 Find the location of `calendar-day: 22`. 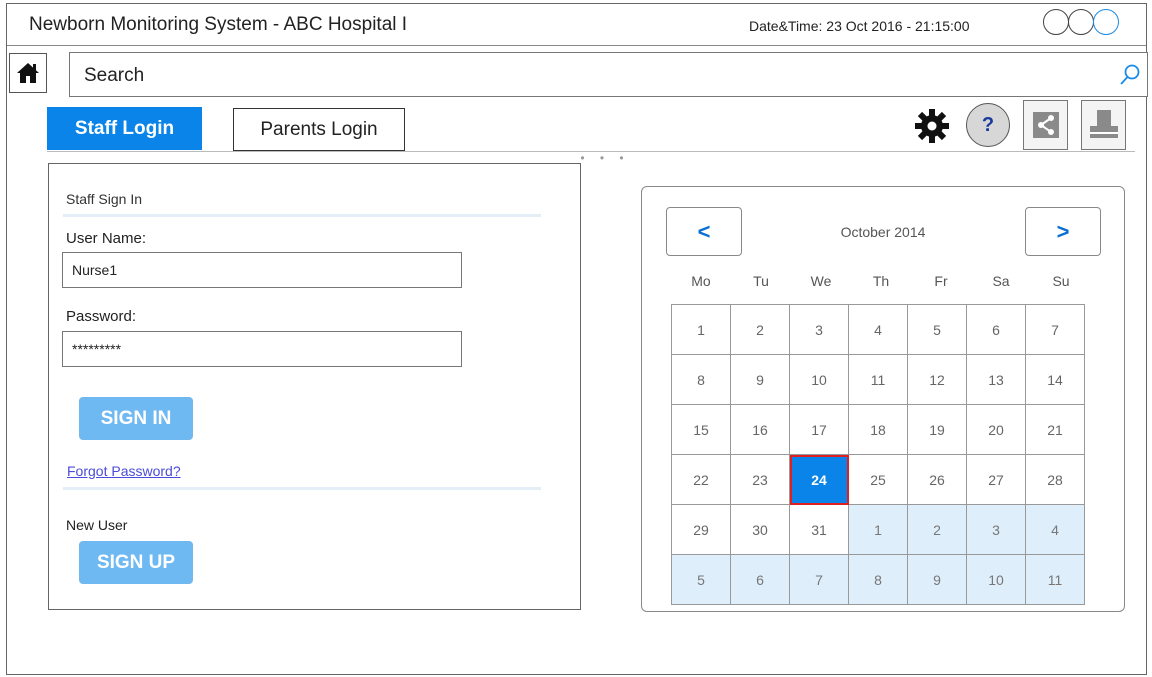

calendar-day: 22 is located at coordinates (701, 479).